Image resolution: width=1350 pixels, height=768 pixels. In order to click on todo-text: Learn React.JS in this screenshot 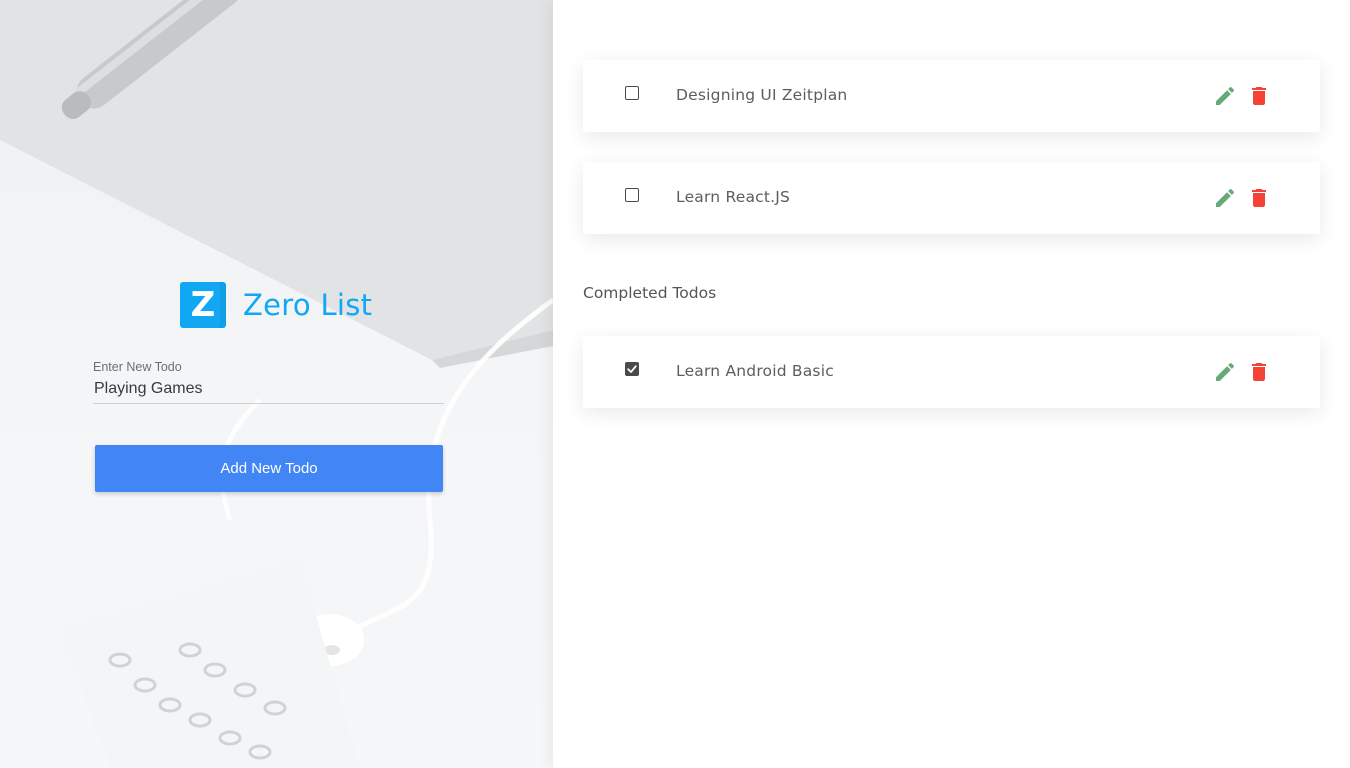, I will do `click(733, 197)`.